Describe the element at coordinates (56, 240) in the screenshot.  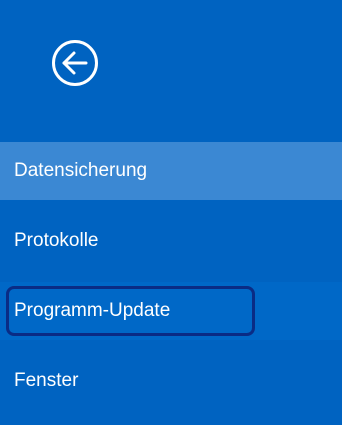
I see `nav-item-label: Protokolle` at that location.